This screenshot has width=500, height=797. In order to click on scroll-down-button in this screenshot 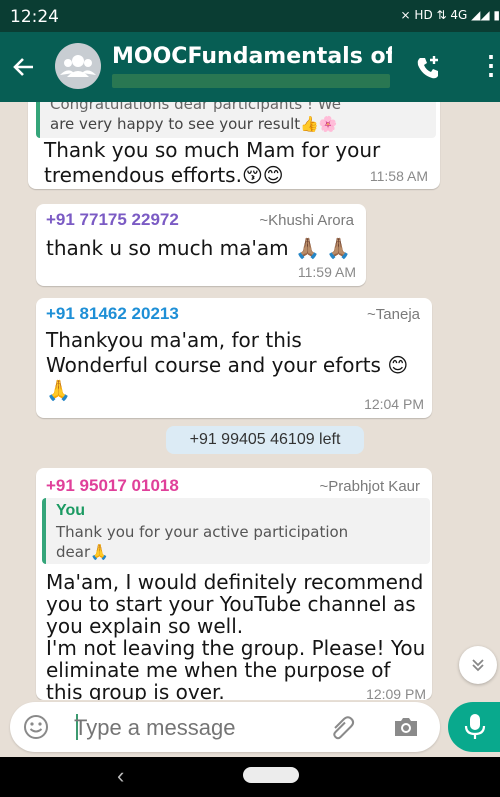, I will do `click(478, 665)`.